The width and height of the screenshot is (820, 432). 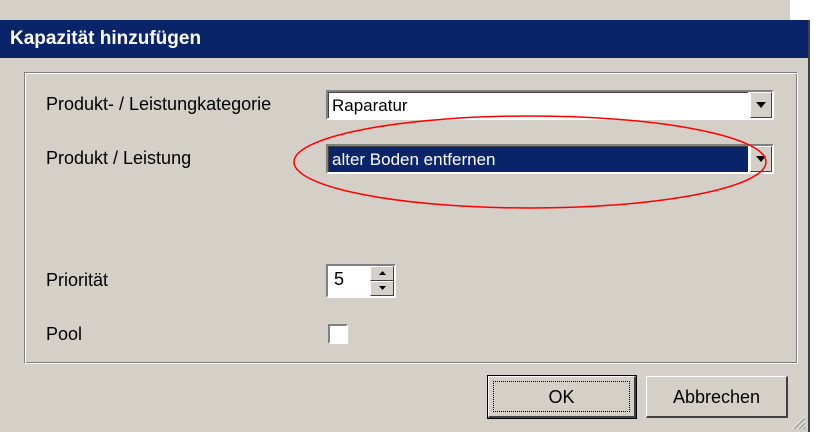 What do you see at coordinates (64, 334) in the screenshot?
I see `pool-label: Pool` at bounding box center [64, 334].